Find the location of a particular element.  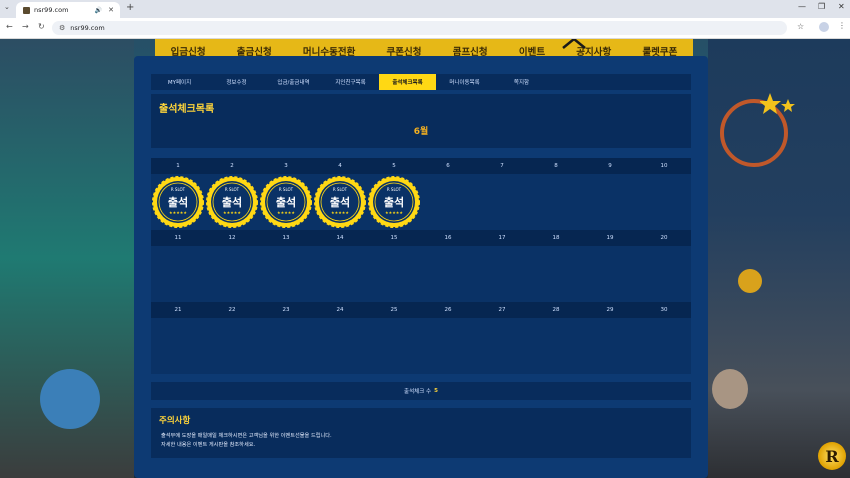

attendance-count-label: 출석체크 수 is located at coordinates (418, 392).